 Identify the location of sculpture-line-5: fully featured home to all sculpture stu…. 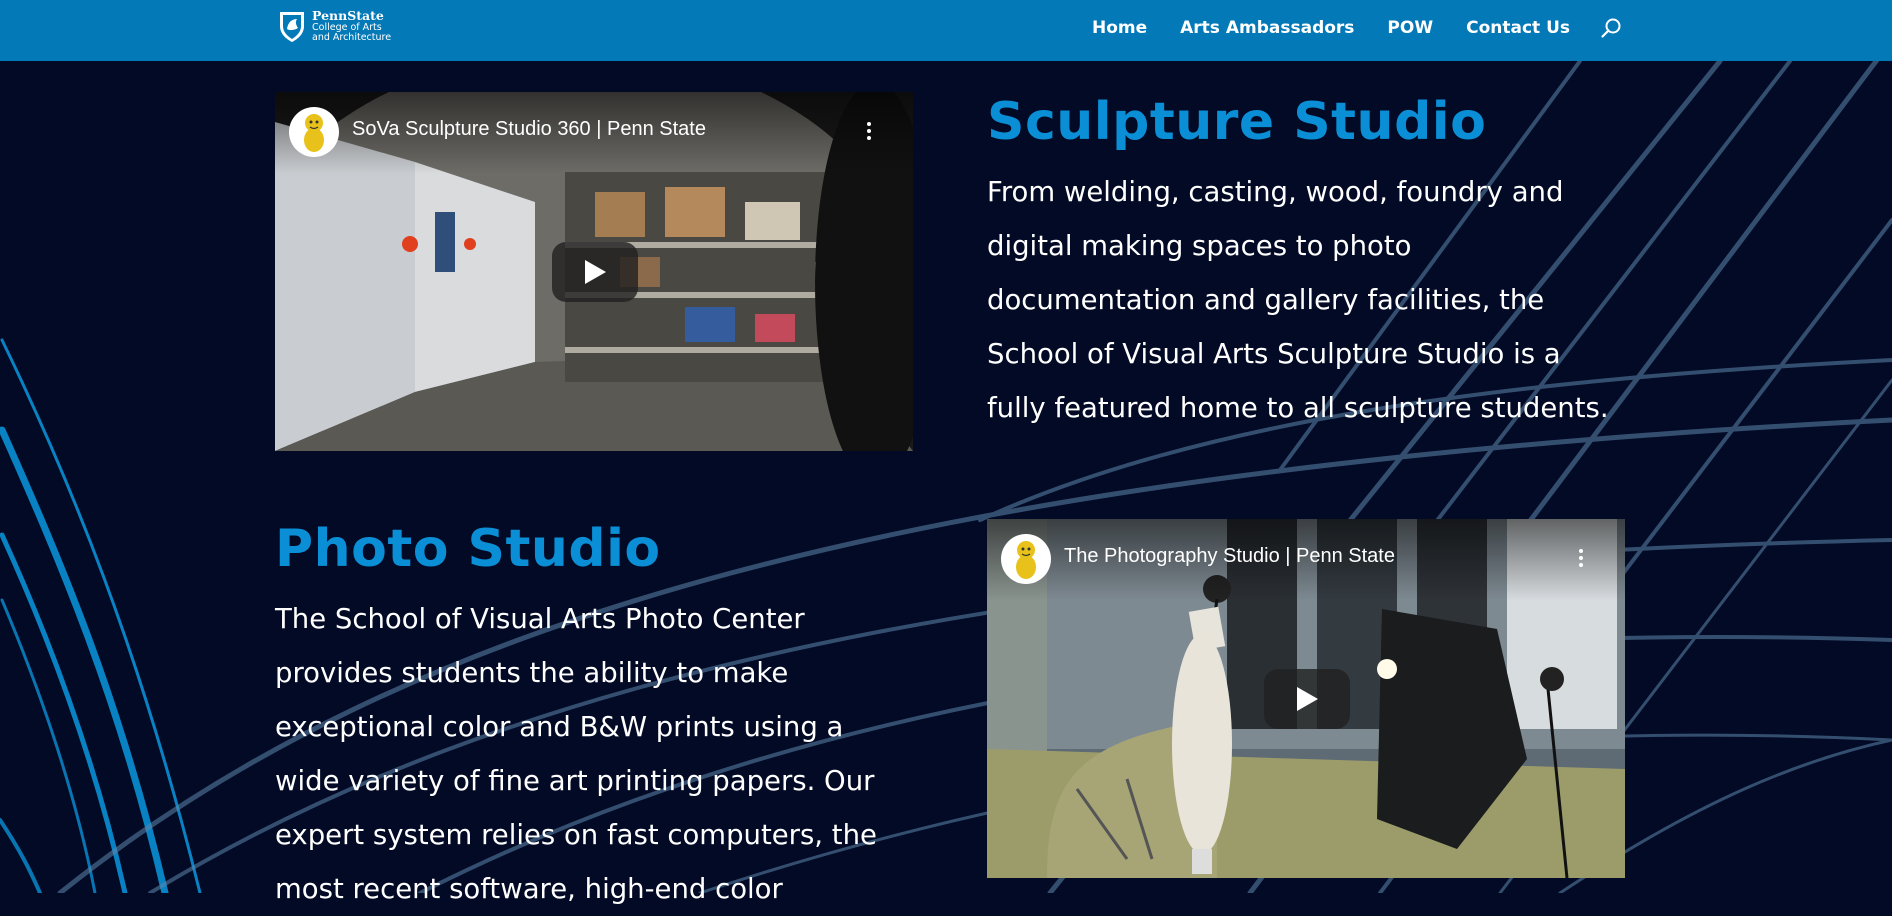
(1298, 408).